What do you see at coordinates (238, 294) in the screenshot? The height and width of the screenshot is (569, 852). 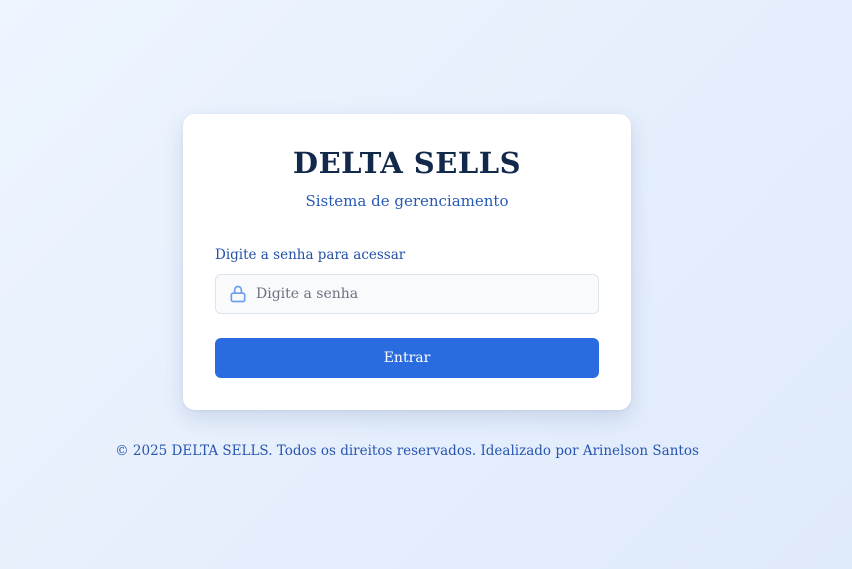 I see `lock-icon` at bounding box center [238, 294].